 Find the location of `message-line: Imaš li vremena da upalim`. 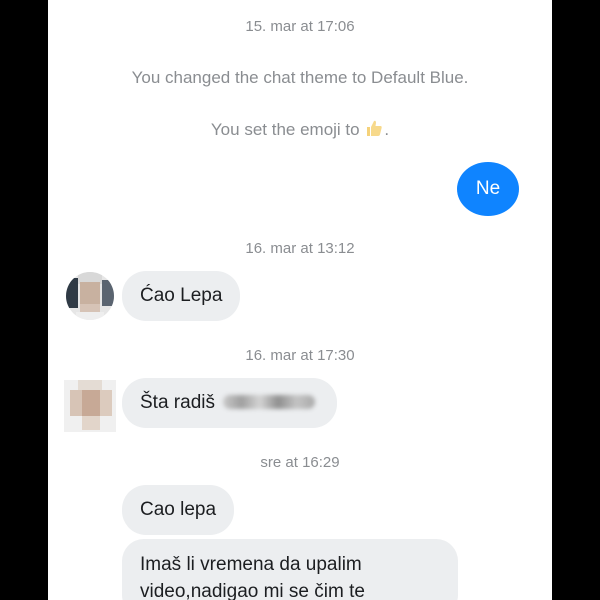

message-line: Imaš li vremena da upalim is located at coordinates (251, 564).